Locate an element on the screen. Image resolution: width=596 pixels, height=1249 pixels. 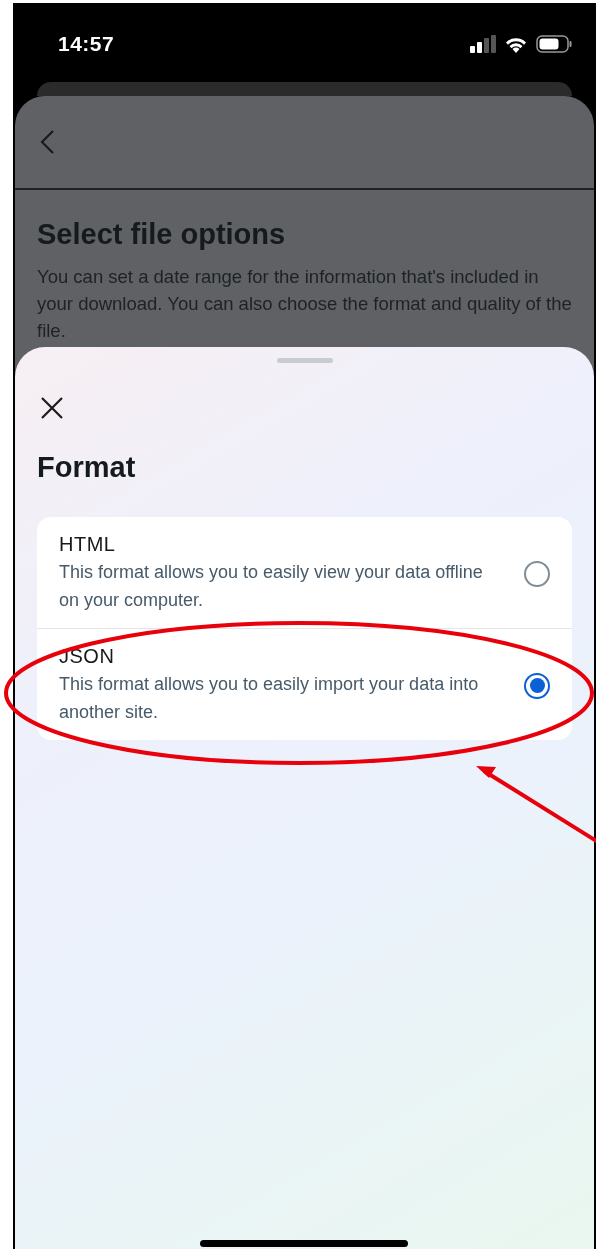
page-title: Select file options is located at coordinates (162, 234).